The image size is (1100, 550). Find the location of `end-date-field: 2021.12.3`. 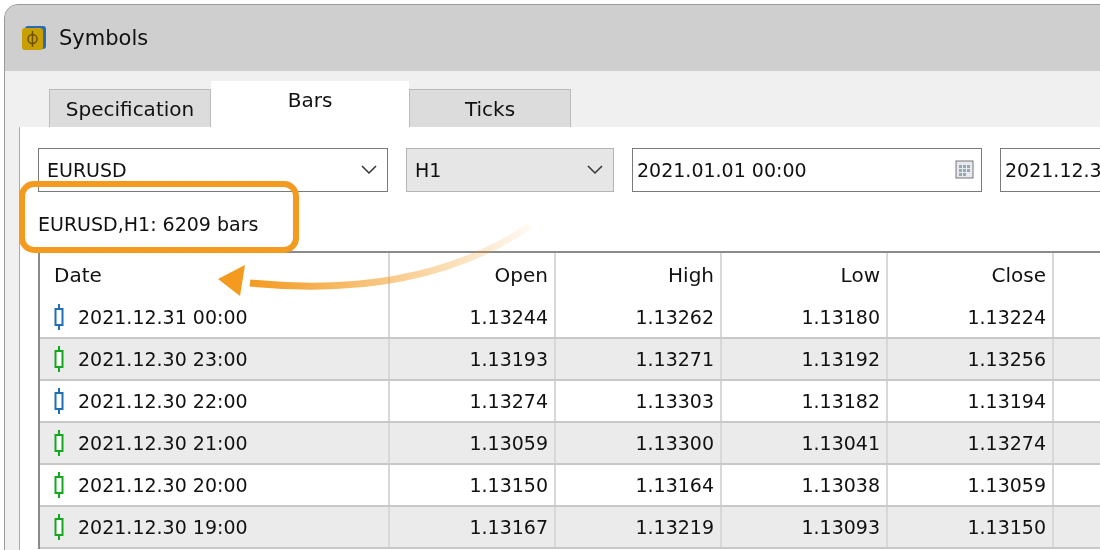

end-date-field: 2021.12.3 is located at coordinates (1050, 170).